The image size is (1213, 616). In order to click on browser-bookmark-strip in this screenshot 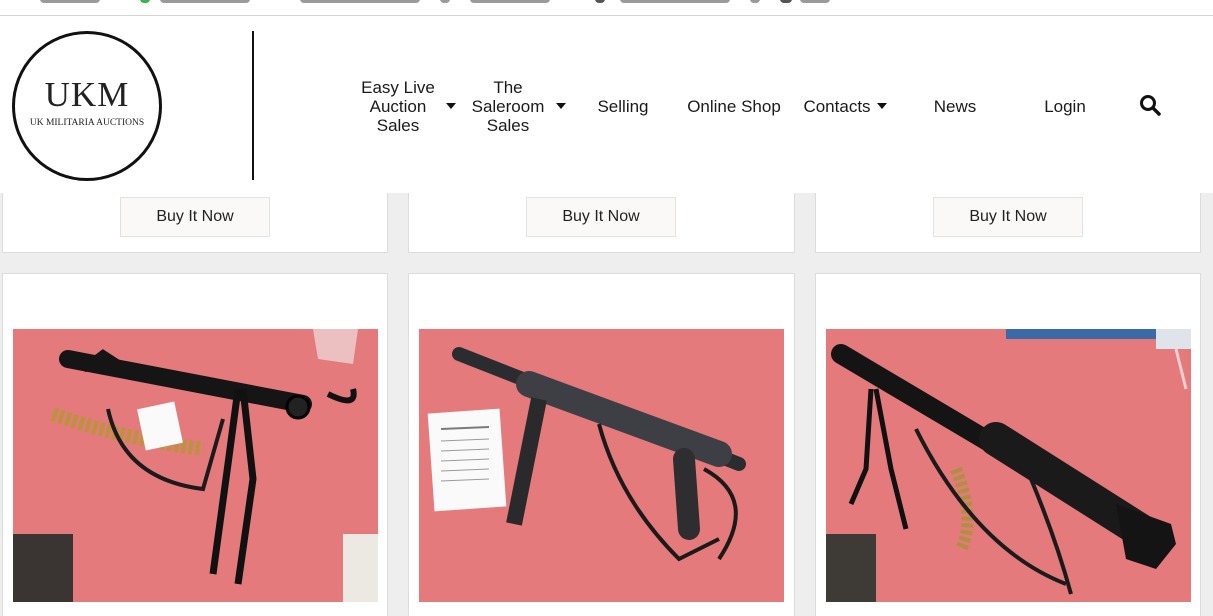, I will do `click(606, 8)`.